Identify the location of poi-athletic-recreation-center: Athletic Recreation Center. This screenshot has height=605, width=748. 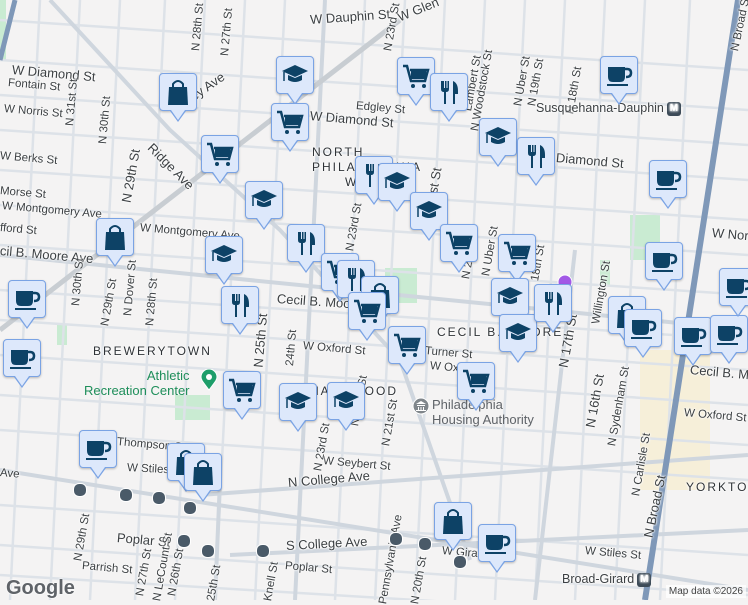
(137, 383).